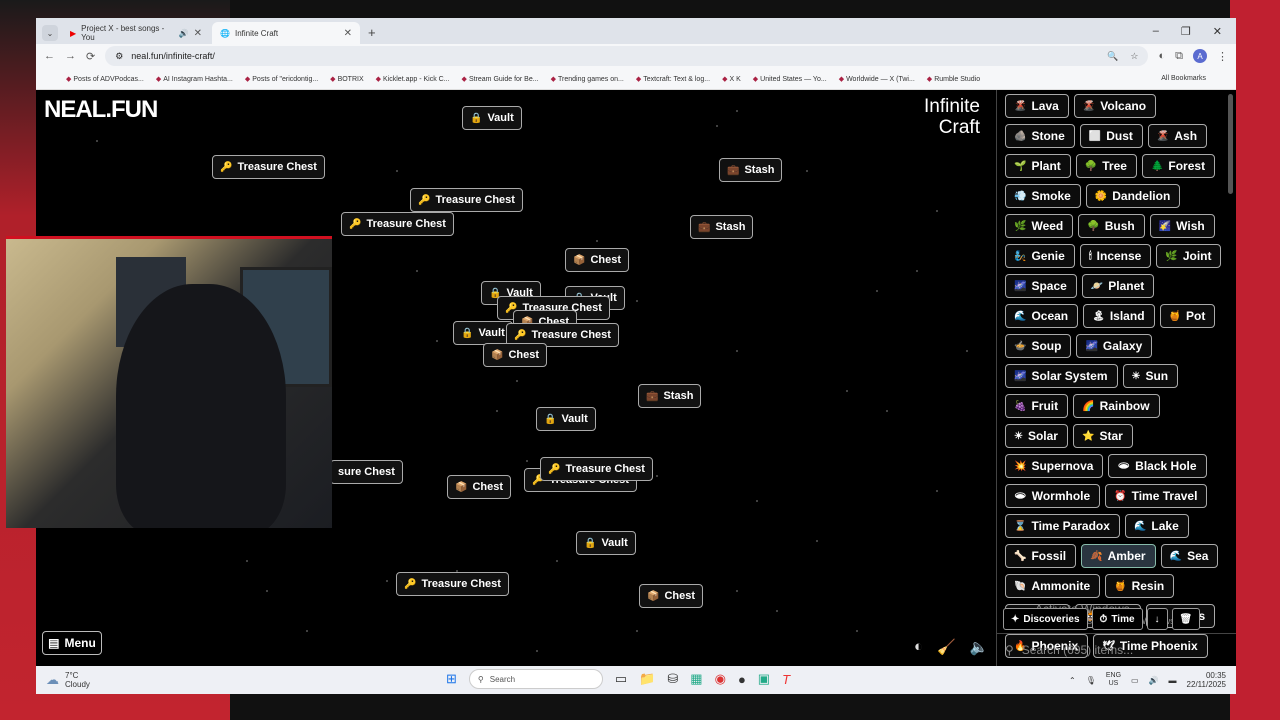  I want to click on url-field: ⚙ neal.fun/infinite-craft/ 🔍 ☆, so click(627, 56).